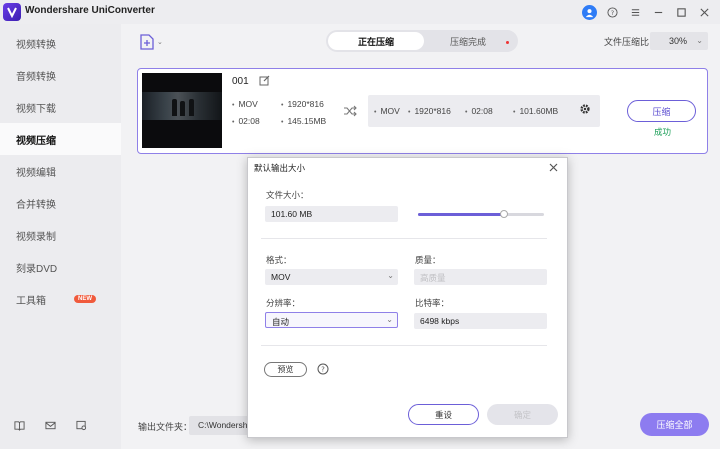 The image size is (720, 449). Describe the element at coordinates (303, 121) in the screenshot. I see `source-size: 145.15MB` at that location.